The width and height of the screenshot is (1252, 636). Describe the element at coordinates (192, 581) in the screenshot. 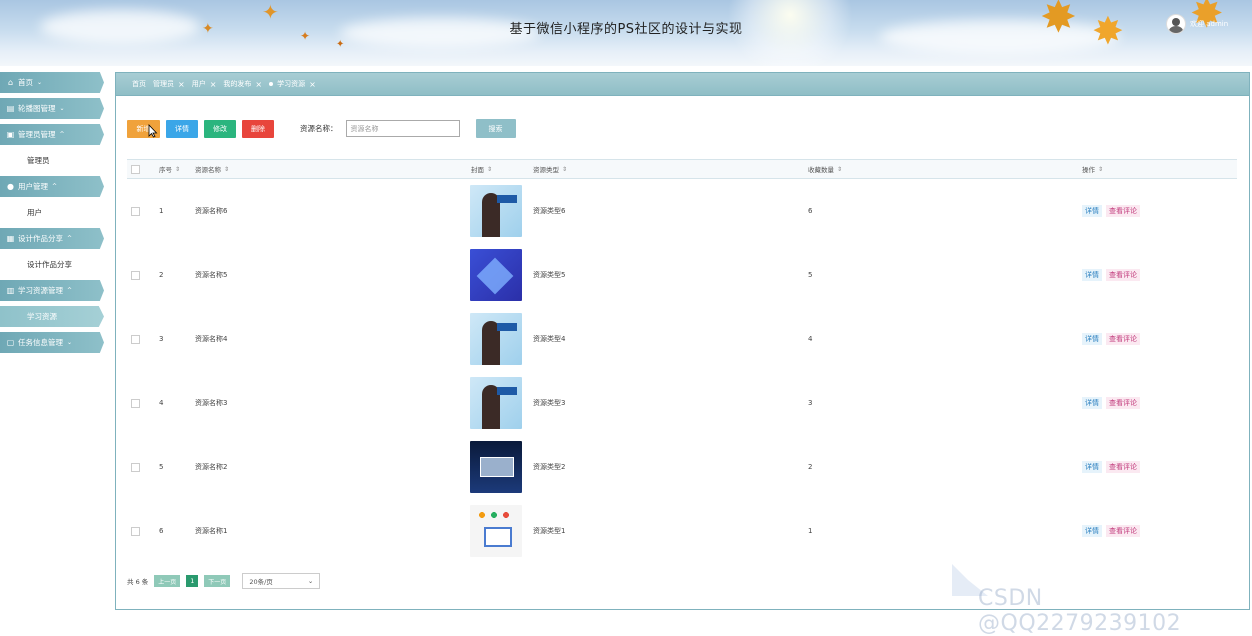

I see `current-page-button: 1` at that location.